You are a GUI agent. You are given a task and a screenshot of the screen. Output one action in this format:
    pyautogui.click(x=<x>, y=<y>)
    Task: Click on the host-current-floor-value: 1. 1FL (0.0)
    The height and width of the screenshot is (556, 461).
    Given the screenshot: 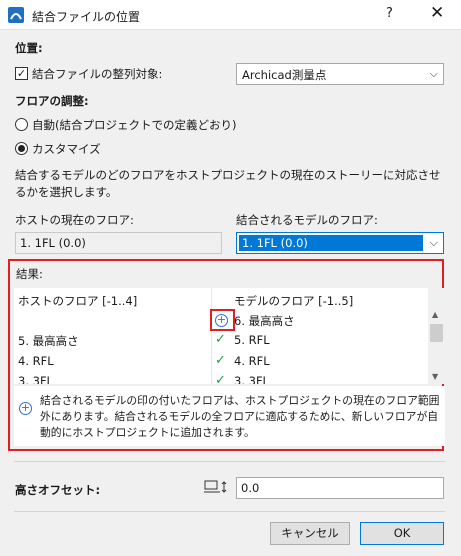 What is the action you would take?
    pyautogui.click(x=53, y=243)
    